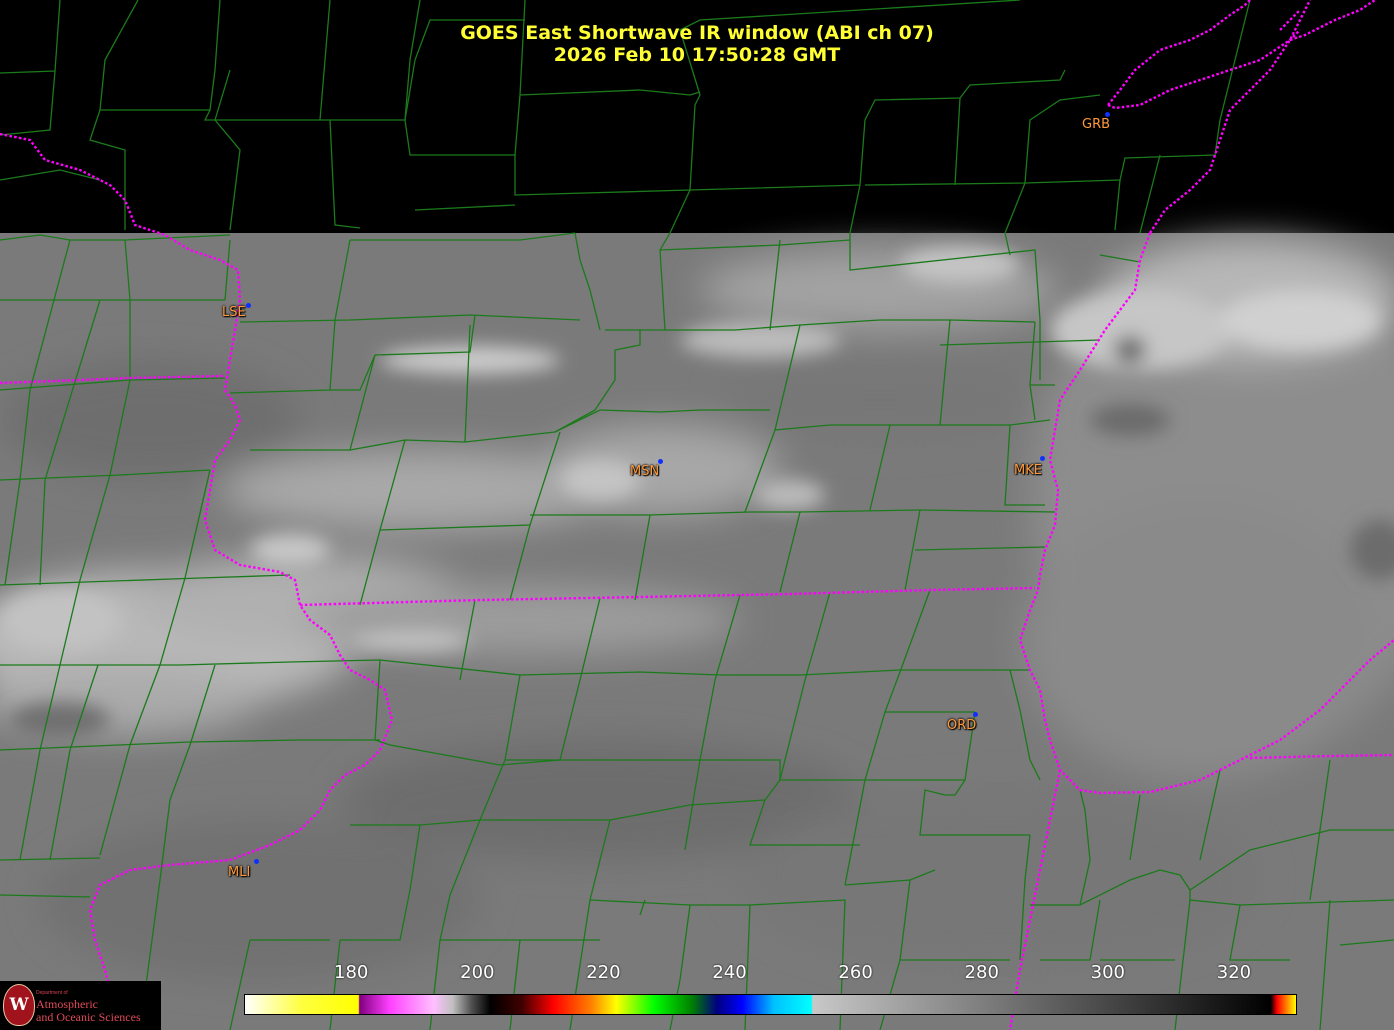 The image size is (1394, 1030). I want to click on station-label: ORD, so click(962, 725).